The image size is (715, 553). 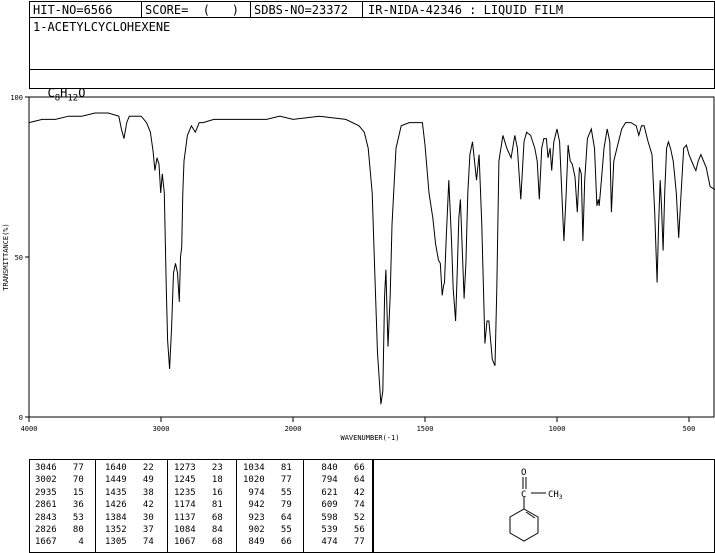 I want to click on peak-row: 974 55, so click(x=267, y=492).